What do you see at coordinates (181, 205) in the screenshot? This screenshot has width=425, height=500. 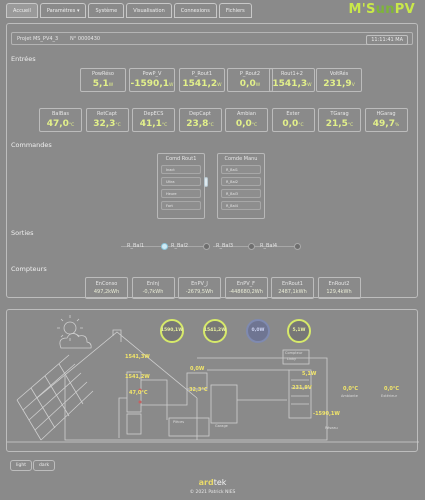 I see `command-rout1-fort: Fort` at bounding box center [181, 205].